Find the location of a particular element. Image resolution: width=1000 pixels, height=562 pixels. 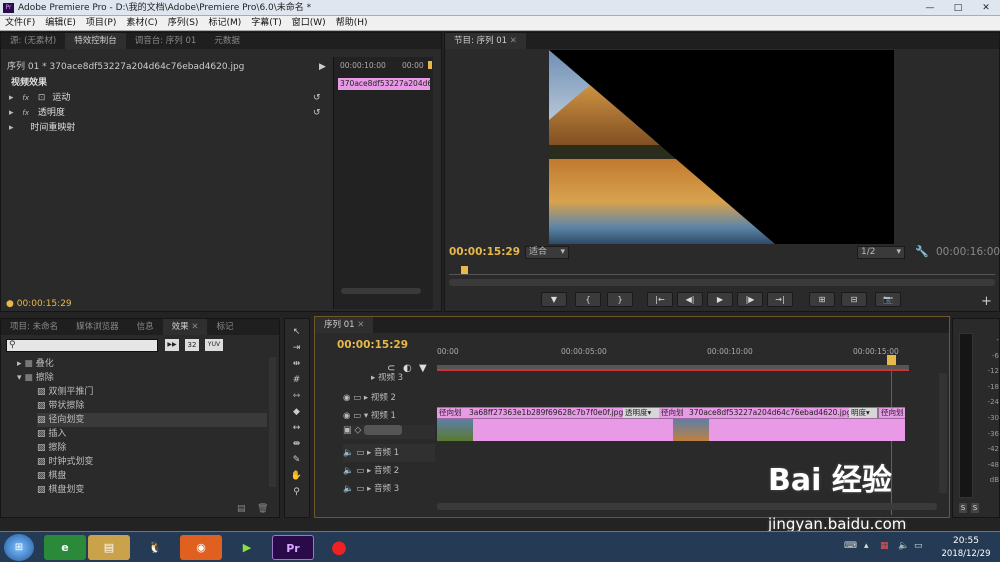

tab-info: 信息 is located at coordinates (145, 327).